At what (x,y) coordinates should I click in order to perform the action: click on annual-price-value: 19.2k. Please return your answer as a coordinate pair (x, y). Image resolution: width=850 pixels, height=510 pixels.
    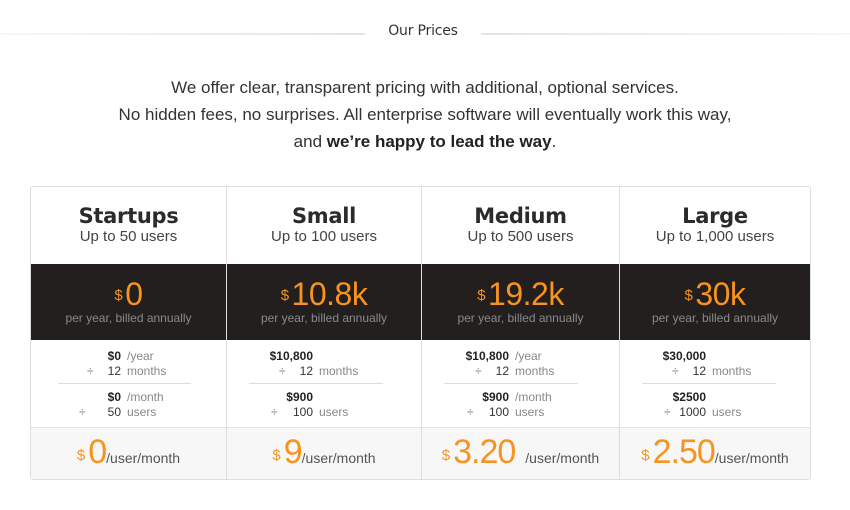
    Looking at the image, I should click on (526, 294).